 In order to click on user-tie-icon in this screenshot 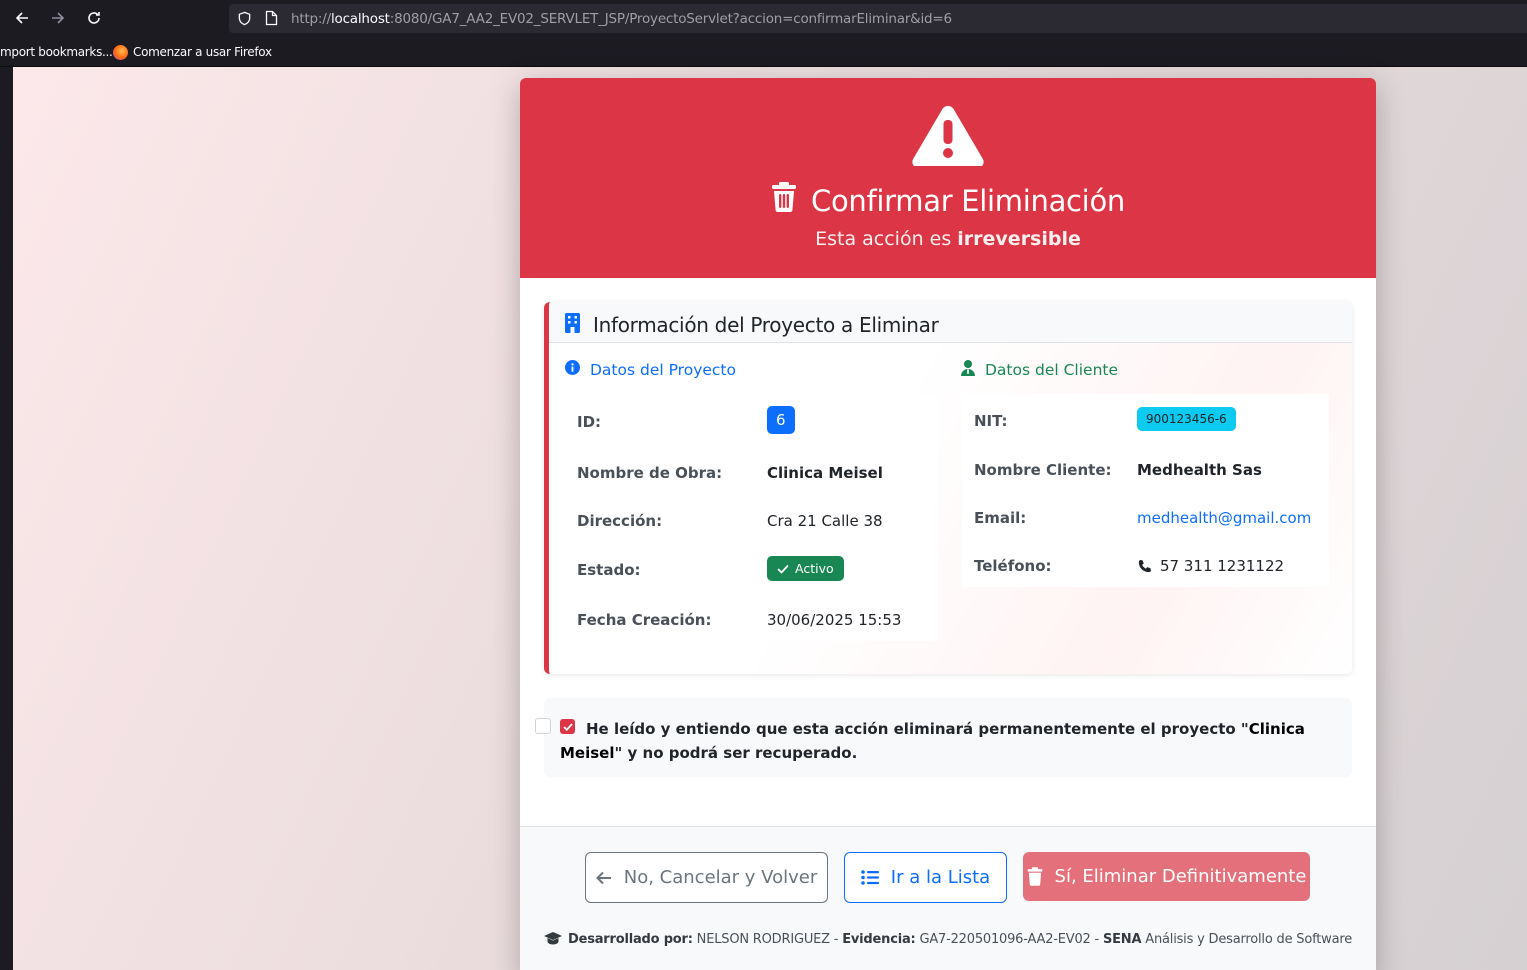, I will do `click(968, 370)`.